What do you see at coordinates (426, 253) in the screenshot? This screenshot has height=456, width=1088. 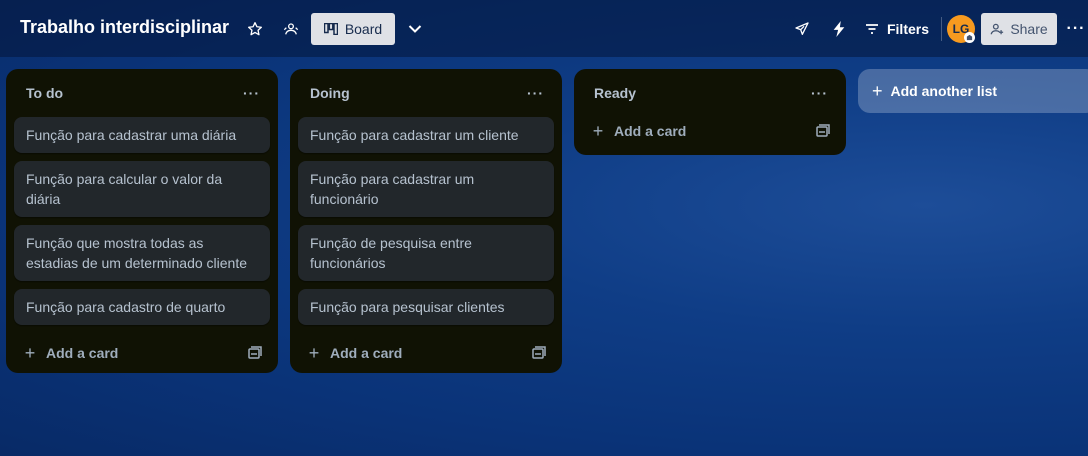 I see `card: Função de pesquisa entre funcionários` at bounding box center [426, 253].